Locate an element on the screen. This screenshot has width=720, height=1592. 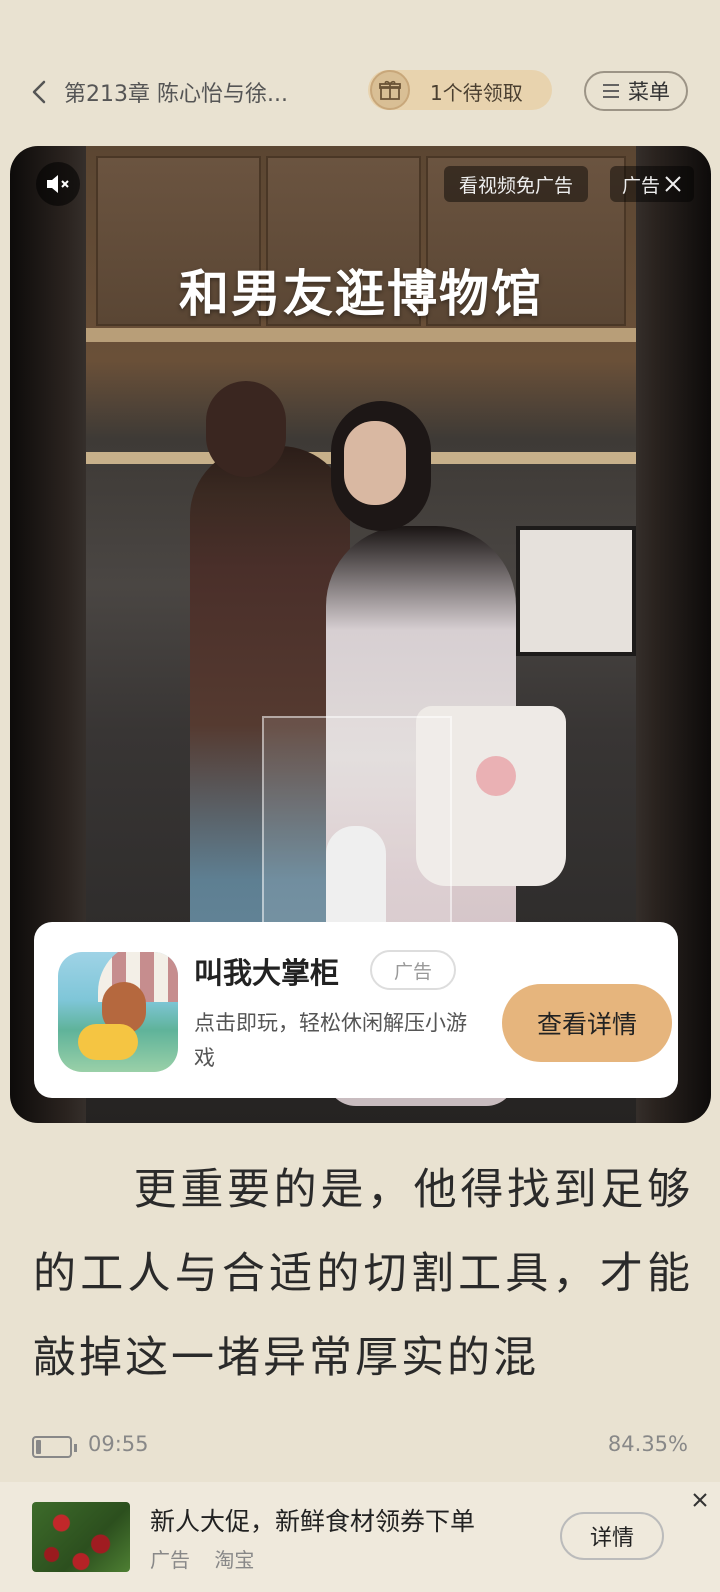
menu-label: 菜单 is located at coordinates (649, 92).